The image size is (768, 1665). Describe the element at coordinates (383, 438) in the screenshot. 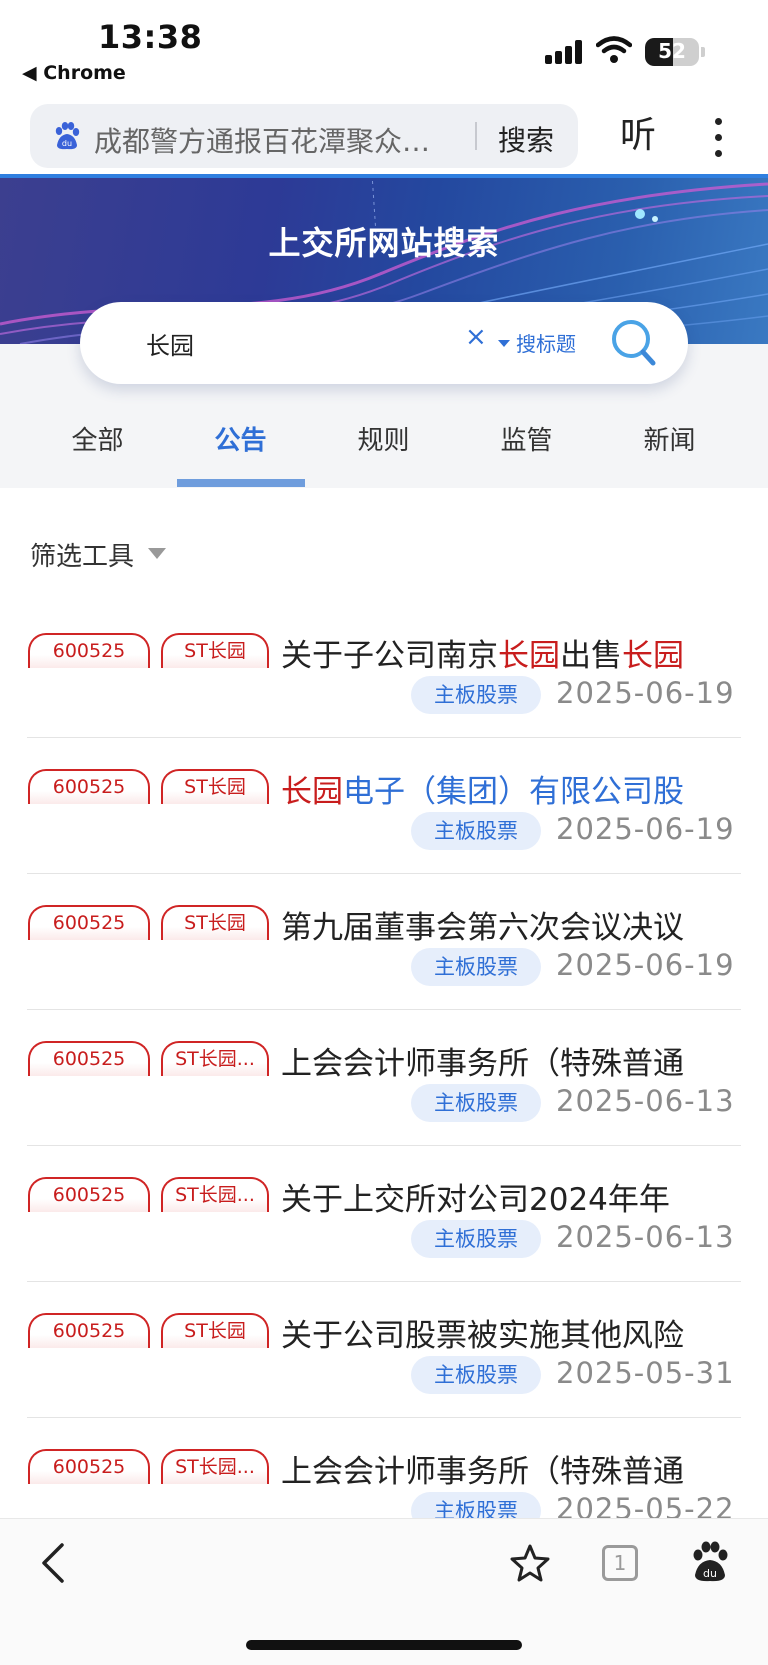

I see `tab-rules: 规则` at that location.